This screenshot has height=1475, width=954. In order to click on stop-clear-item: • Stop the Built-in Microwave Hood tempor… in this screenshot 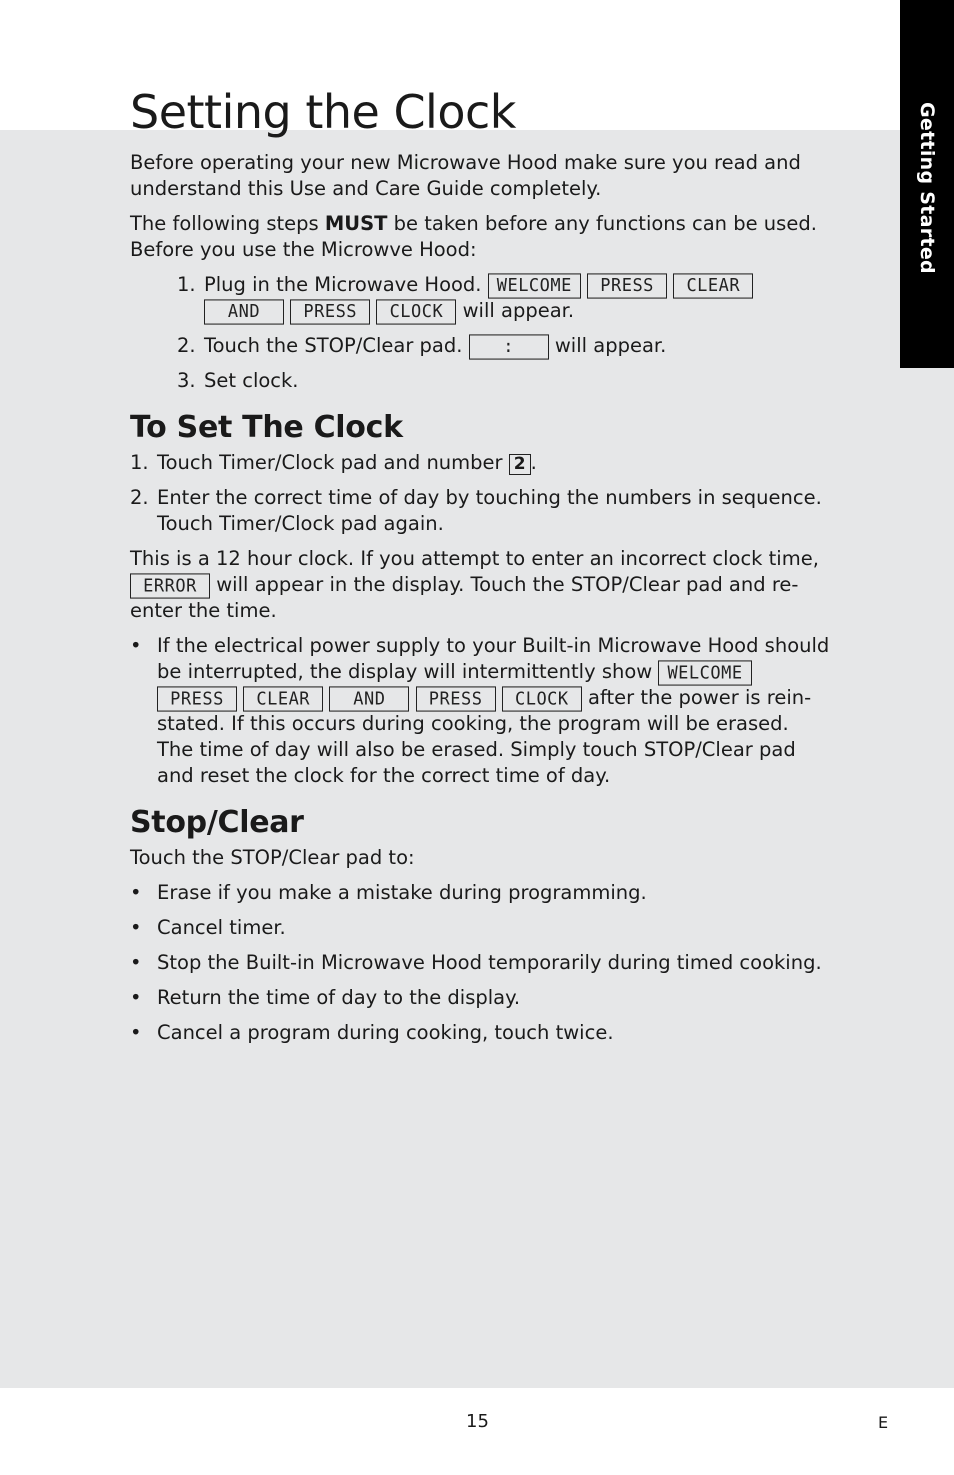, I will do `click(476, 962)`.